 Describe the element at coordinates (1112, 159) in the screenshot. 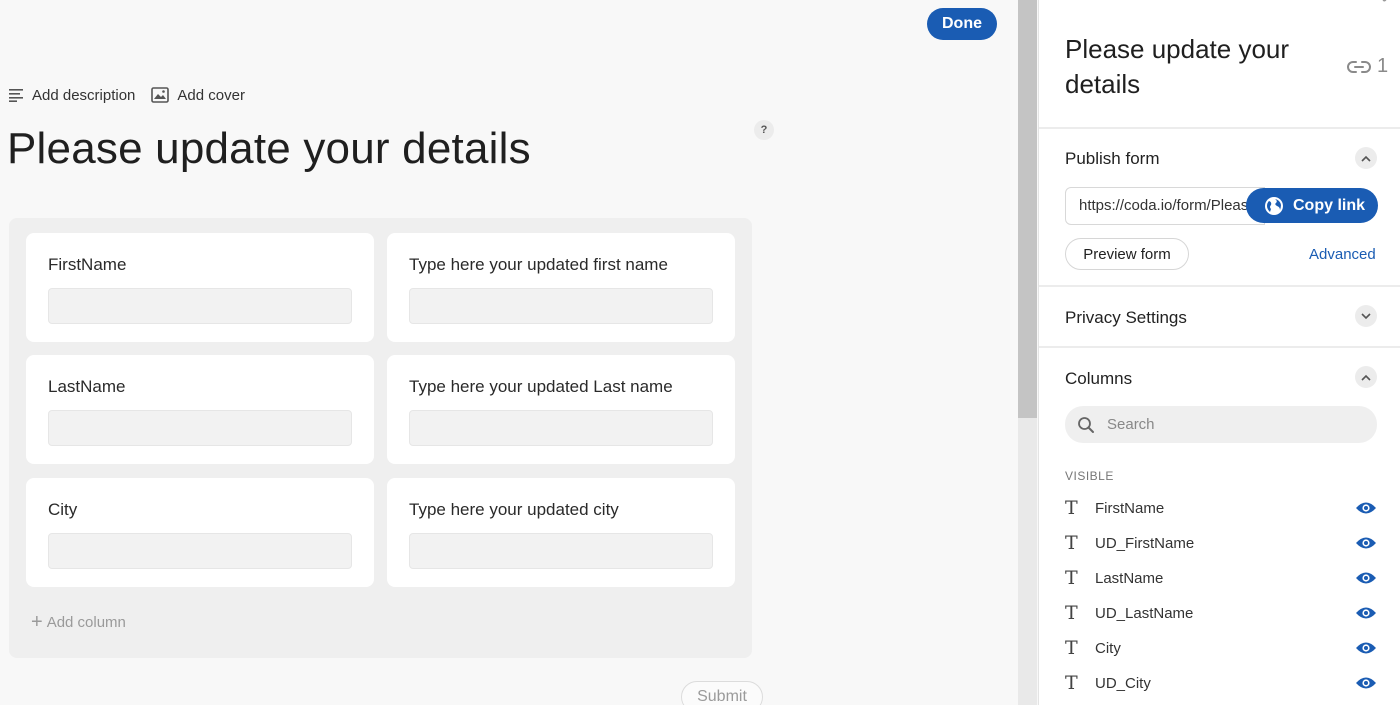

I see `publish-form-heading: Publish form` at that location.